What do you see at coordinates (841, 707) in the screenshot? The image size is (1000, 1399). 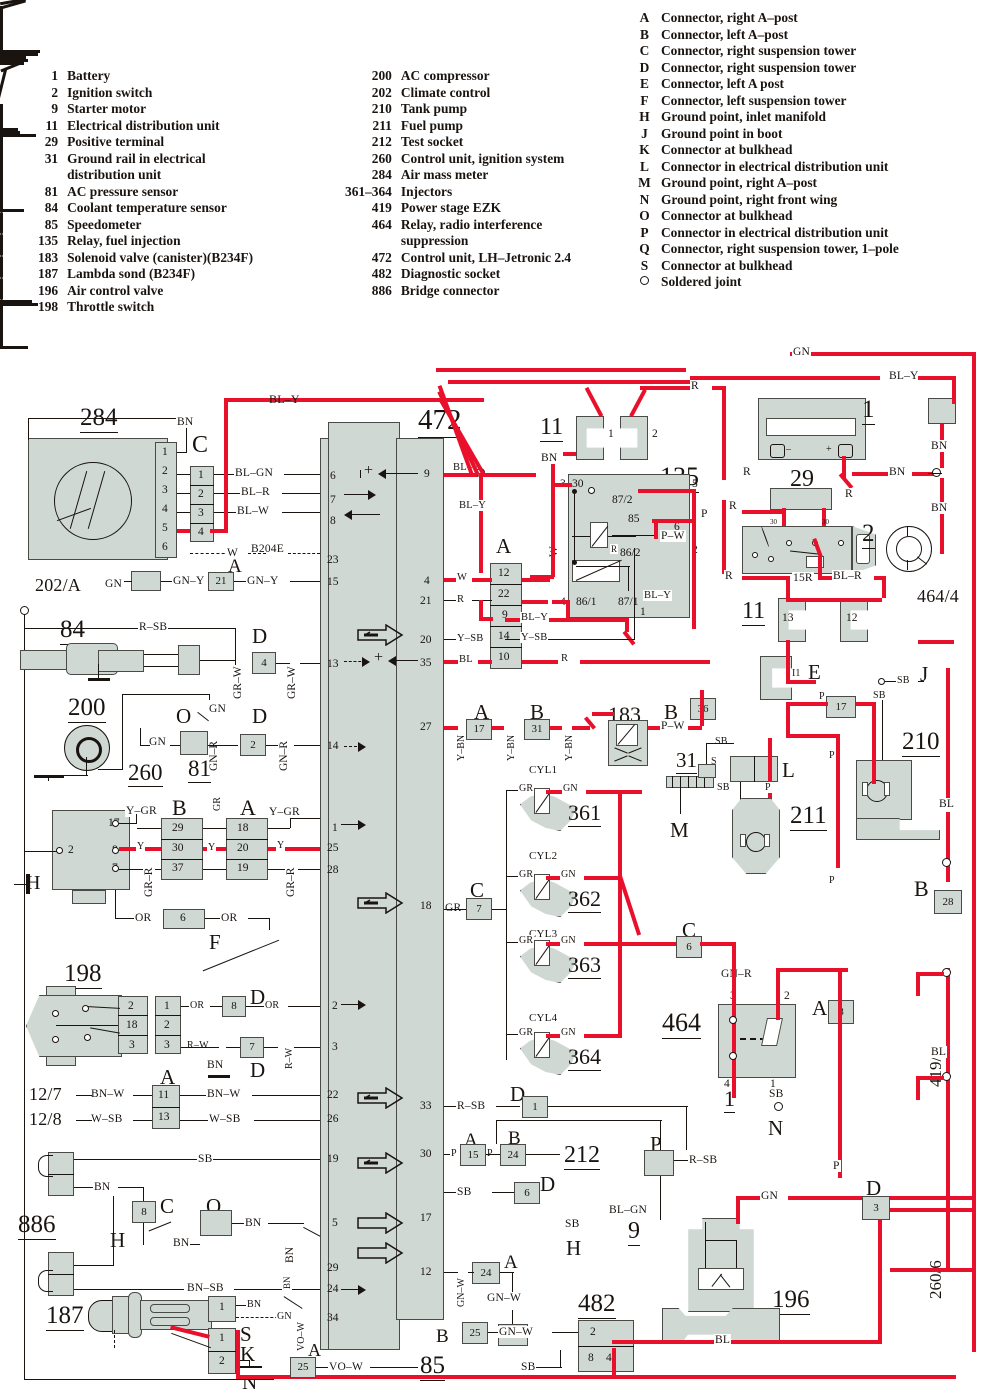 I see `connector-pin-17b: 17` at bounding box center [841, 707].